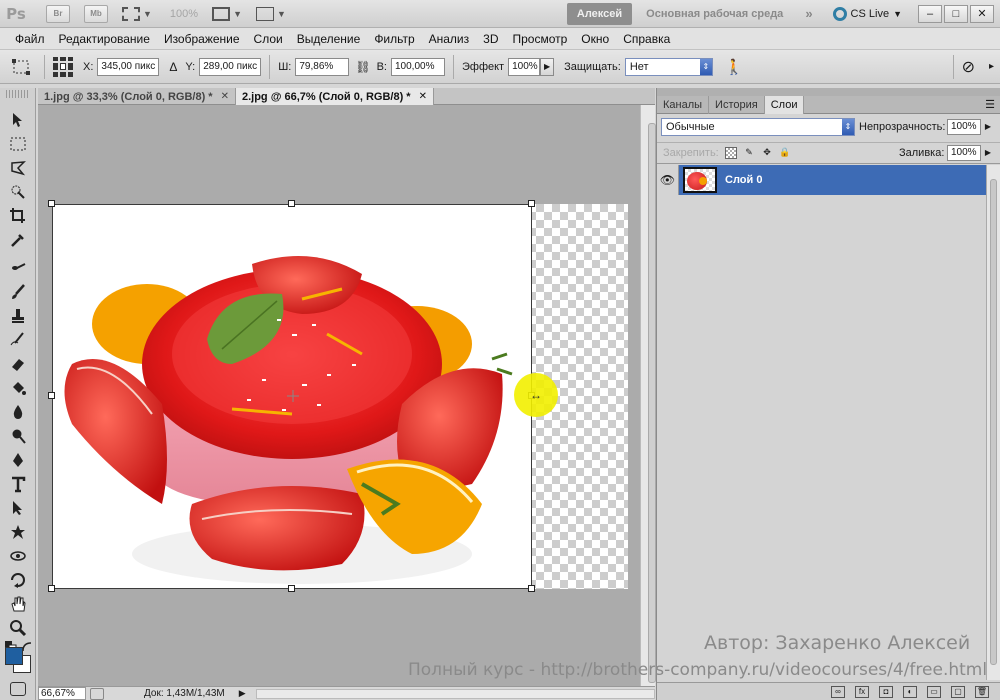  I want to click on transform-handle-bottom, so click(291, 588).